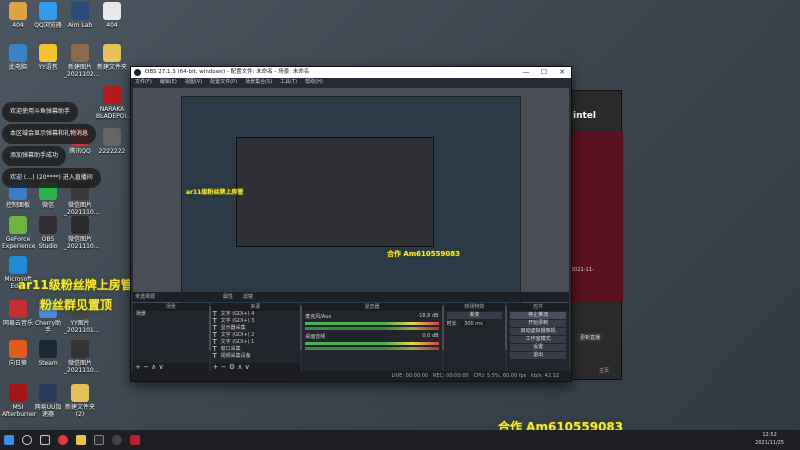 This screenshot has width=800, height=450. Describe the element at coordinates (112, 137) in the screenshot. I see `image-icon` at that location.